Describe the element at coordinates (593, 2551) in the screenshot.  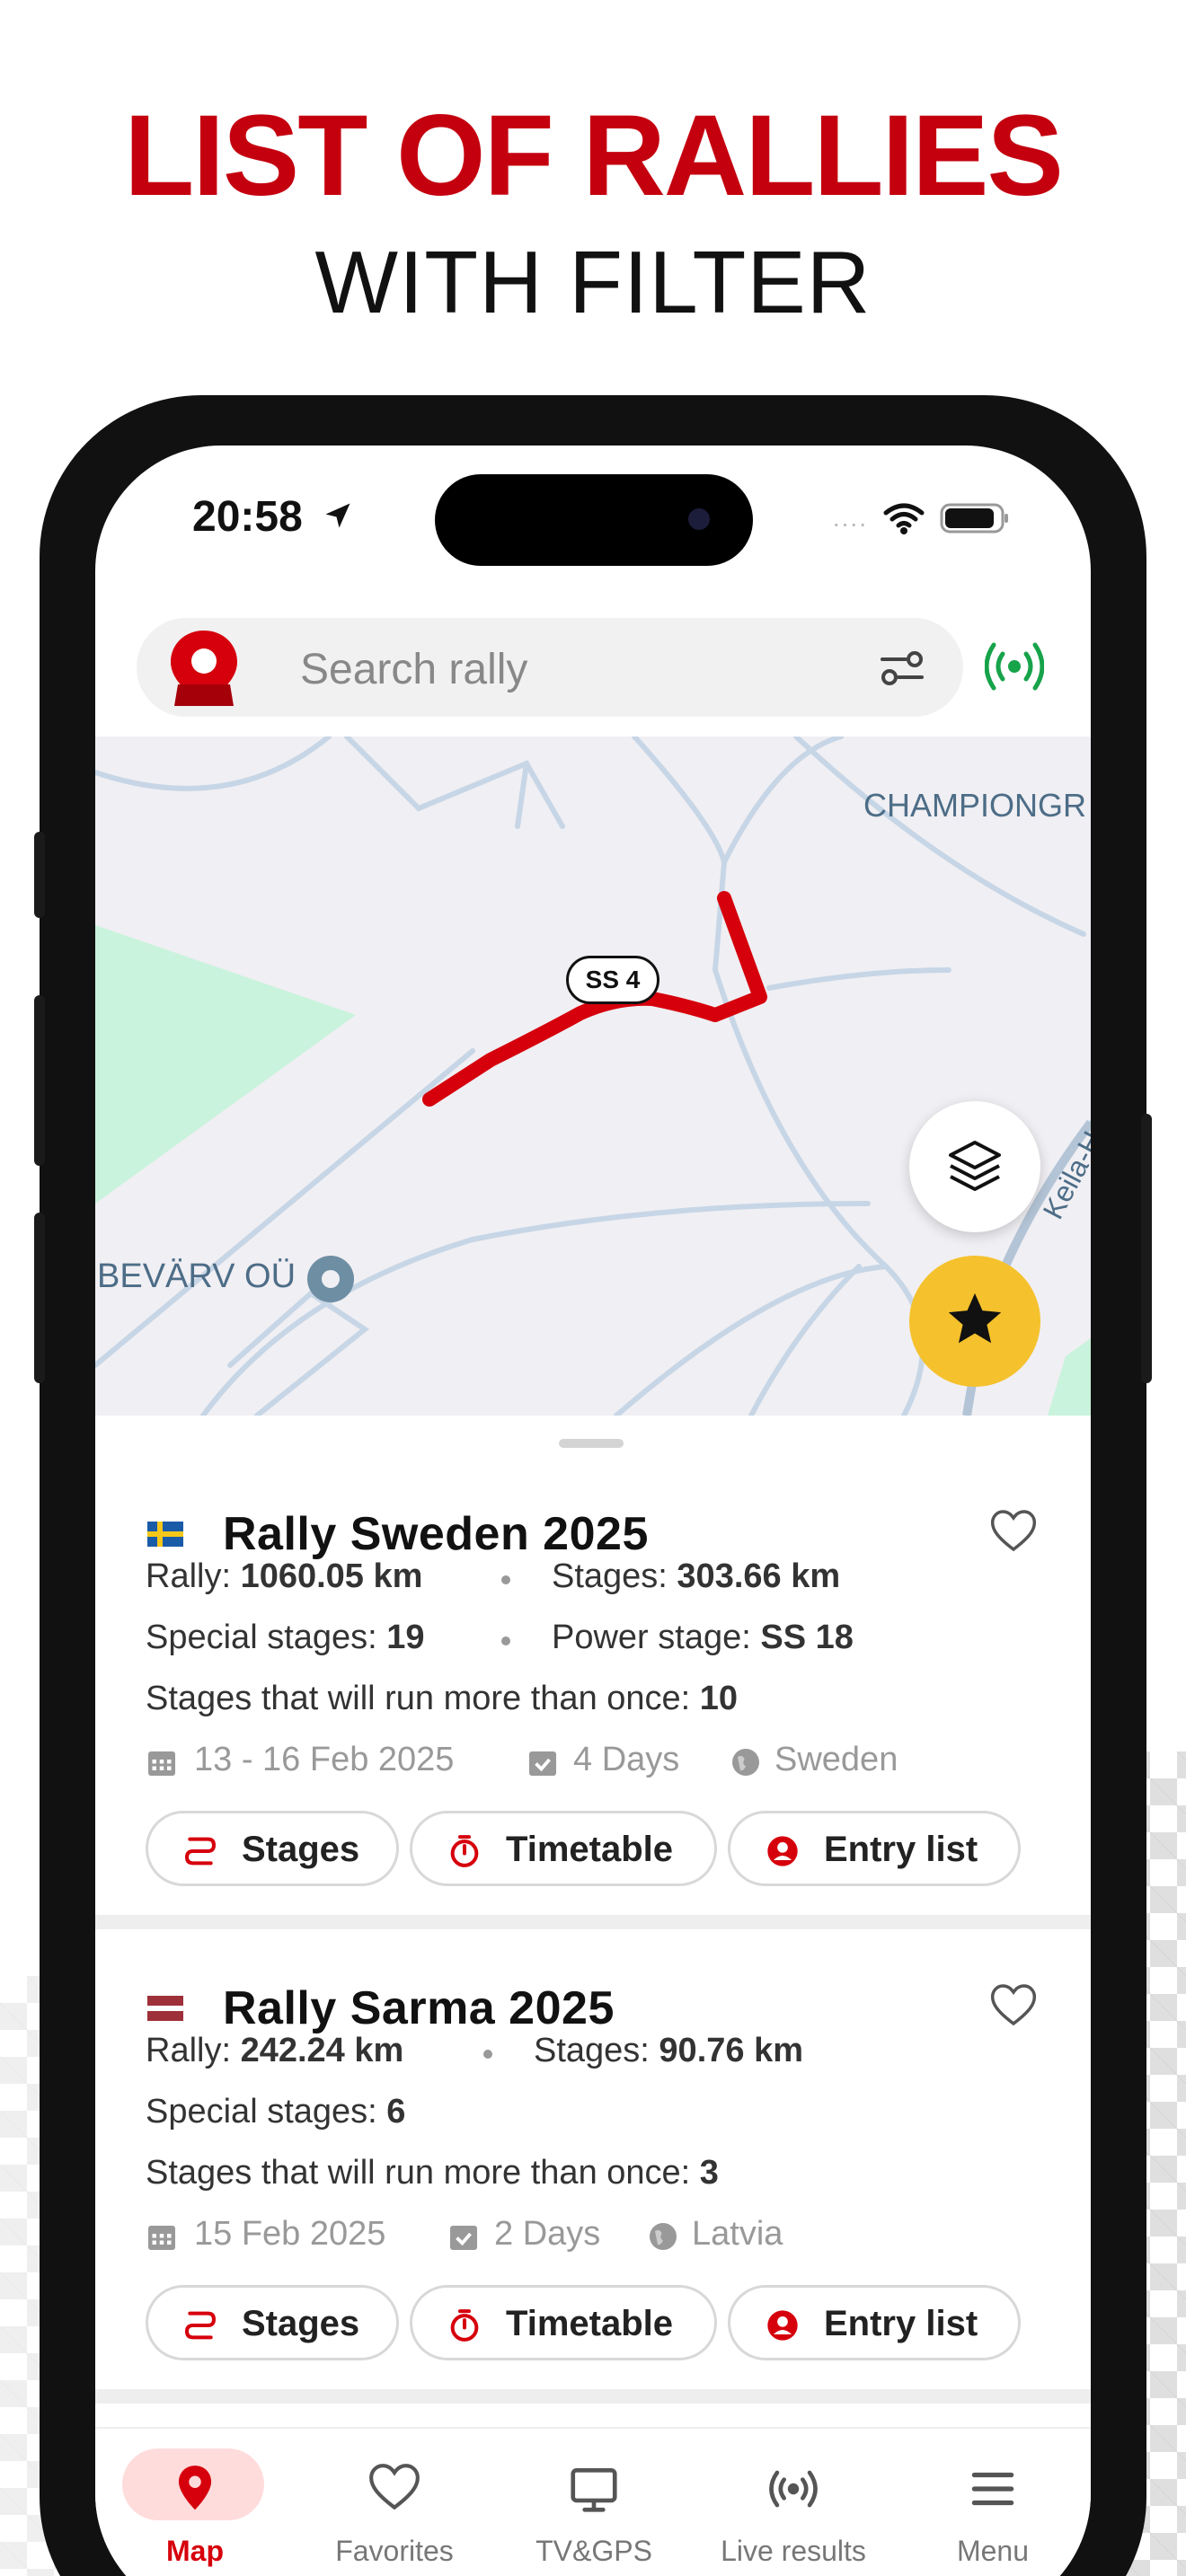
I see `nav-label: TV&GPS` at that location.